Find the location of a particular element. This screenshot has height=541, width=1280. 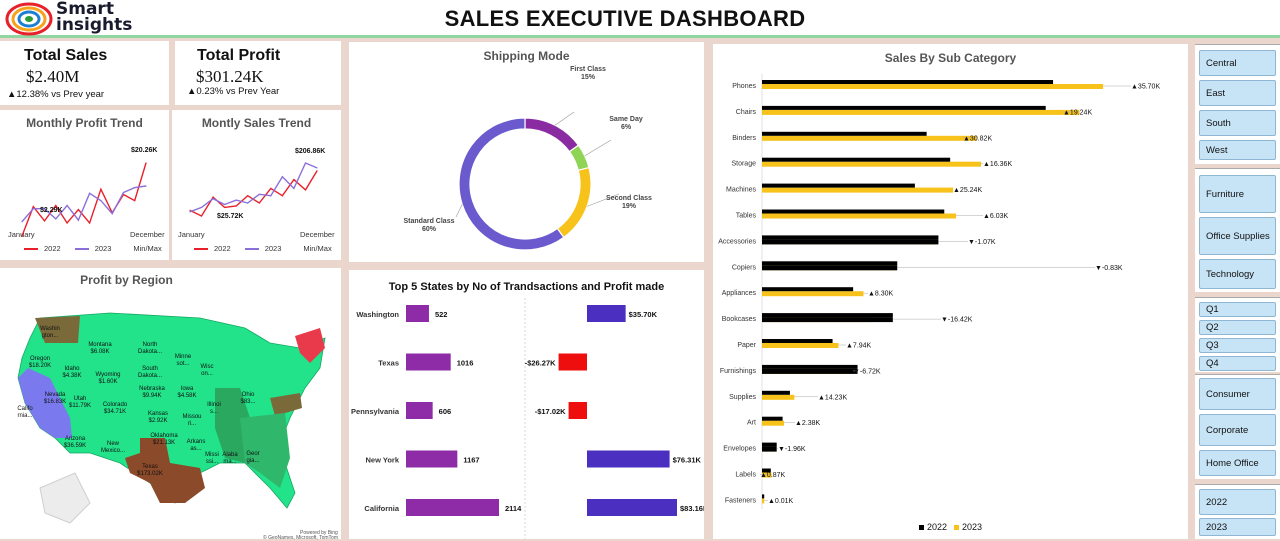

slicer-segment-consumer: Consumer is located at coordinates (1237, 394).